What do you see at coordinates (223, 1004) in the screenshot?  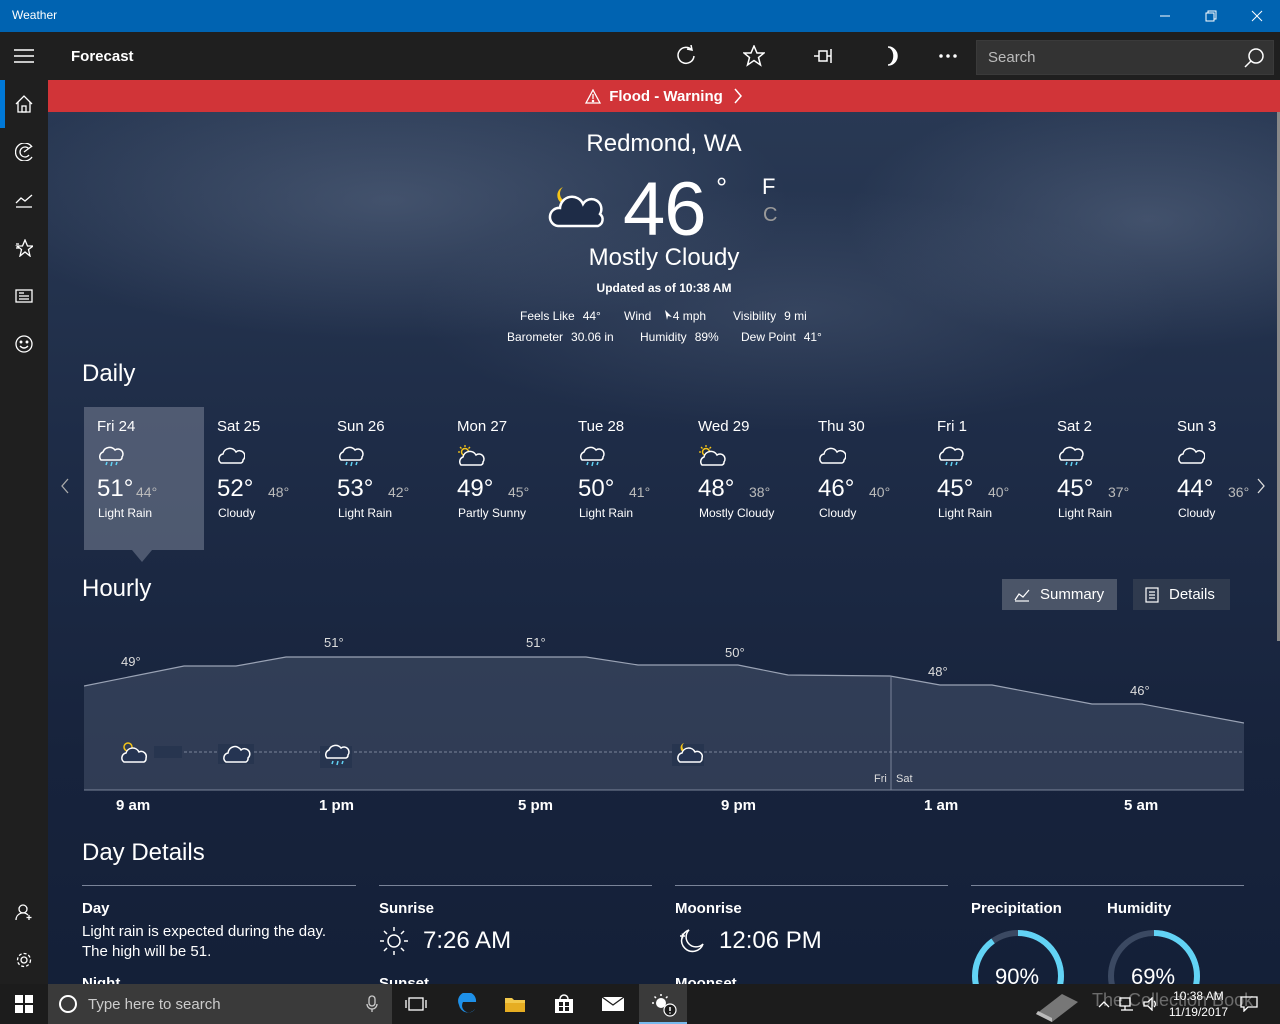 I see `taskbar-search-input` at bounding box center [223, 1004].